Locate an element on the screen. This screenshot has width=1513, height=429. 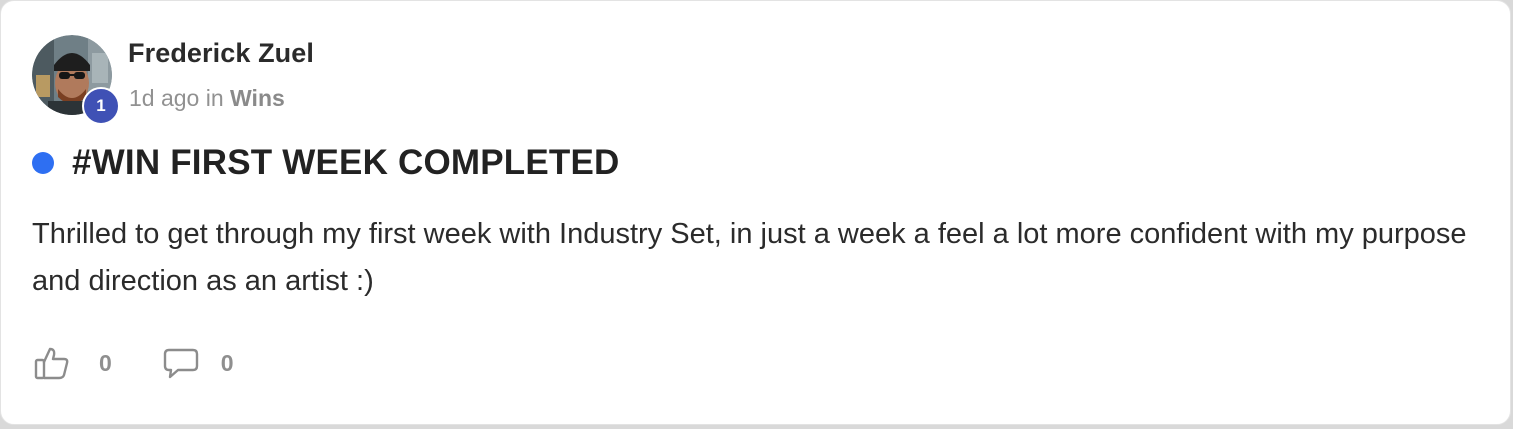
author-avatar-group: 1 is located at coordinates (76, 80).